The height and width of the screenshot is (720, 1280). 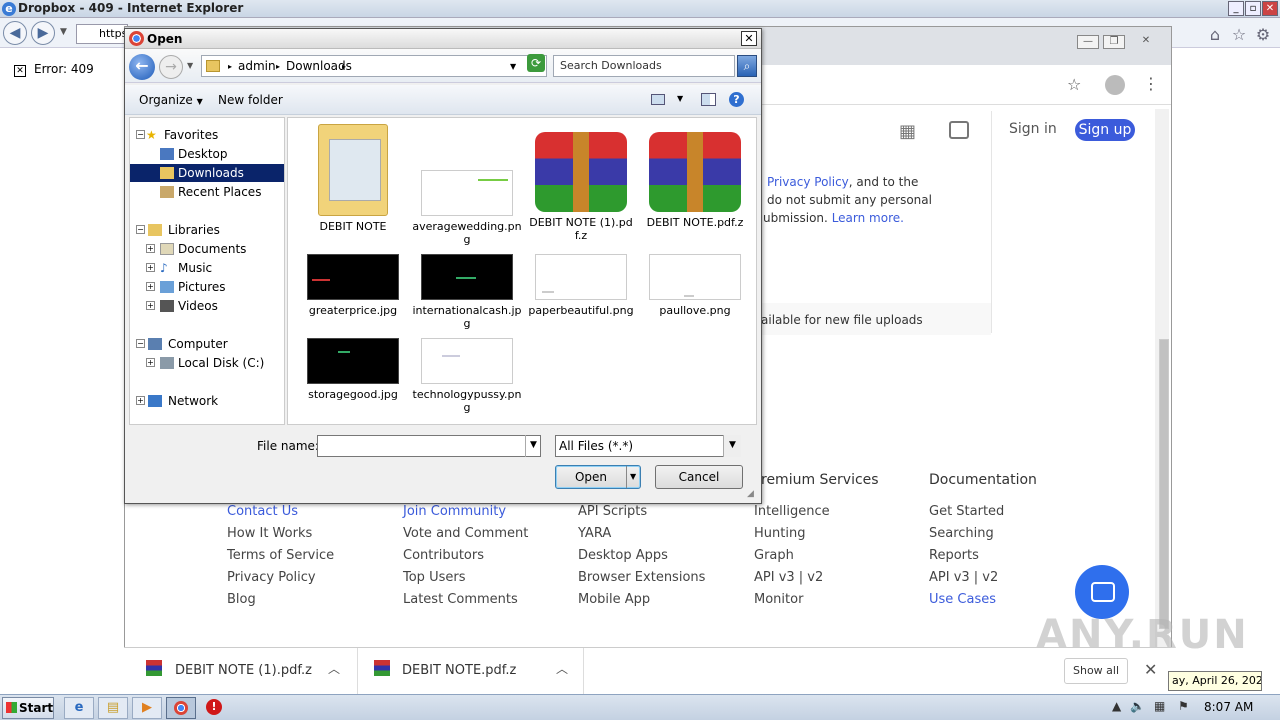 I want to click on footer-link: API Scripts, so click(x=641, y=512).